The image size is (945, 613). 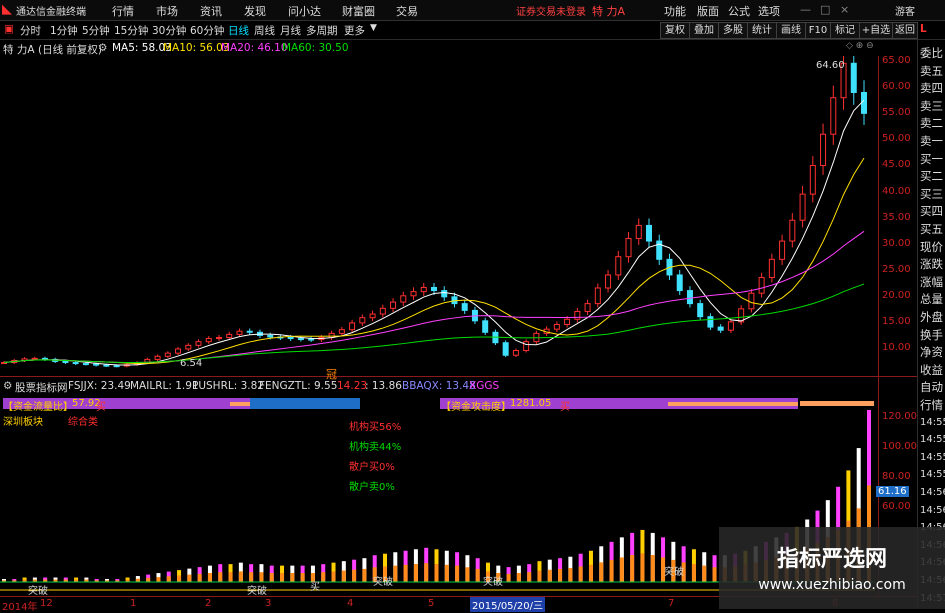 I want to click on tab-60min: 60分钟, so click(x=207, y=30).